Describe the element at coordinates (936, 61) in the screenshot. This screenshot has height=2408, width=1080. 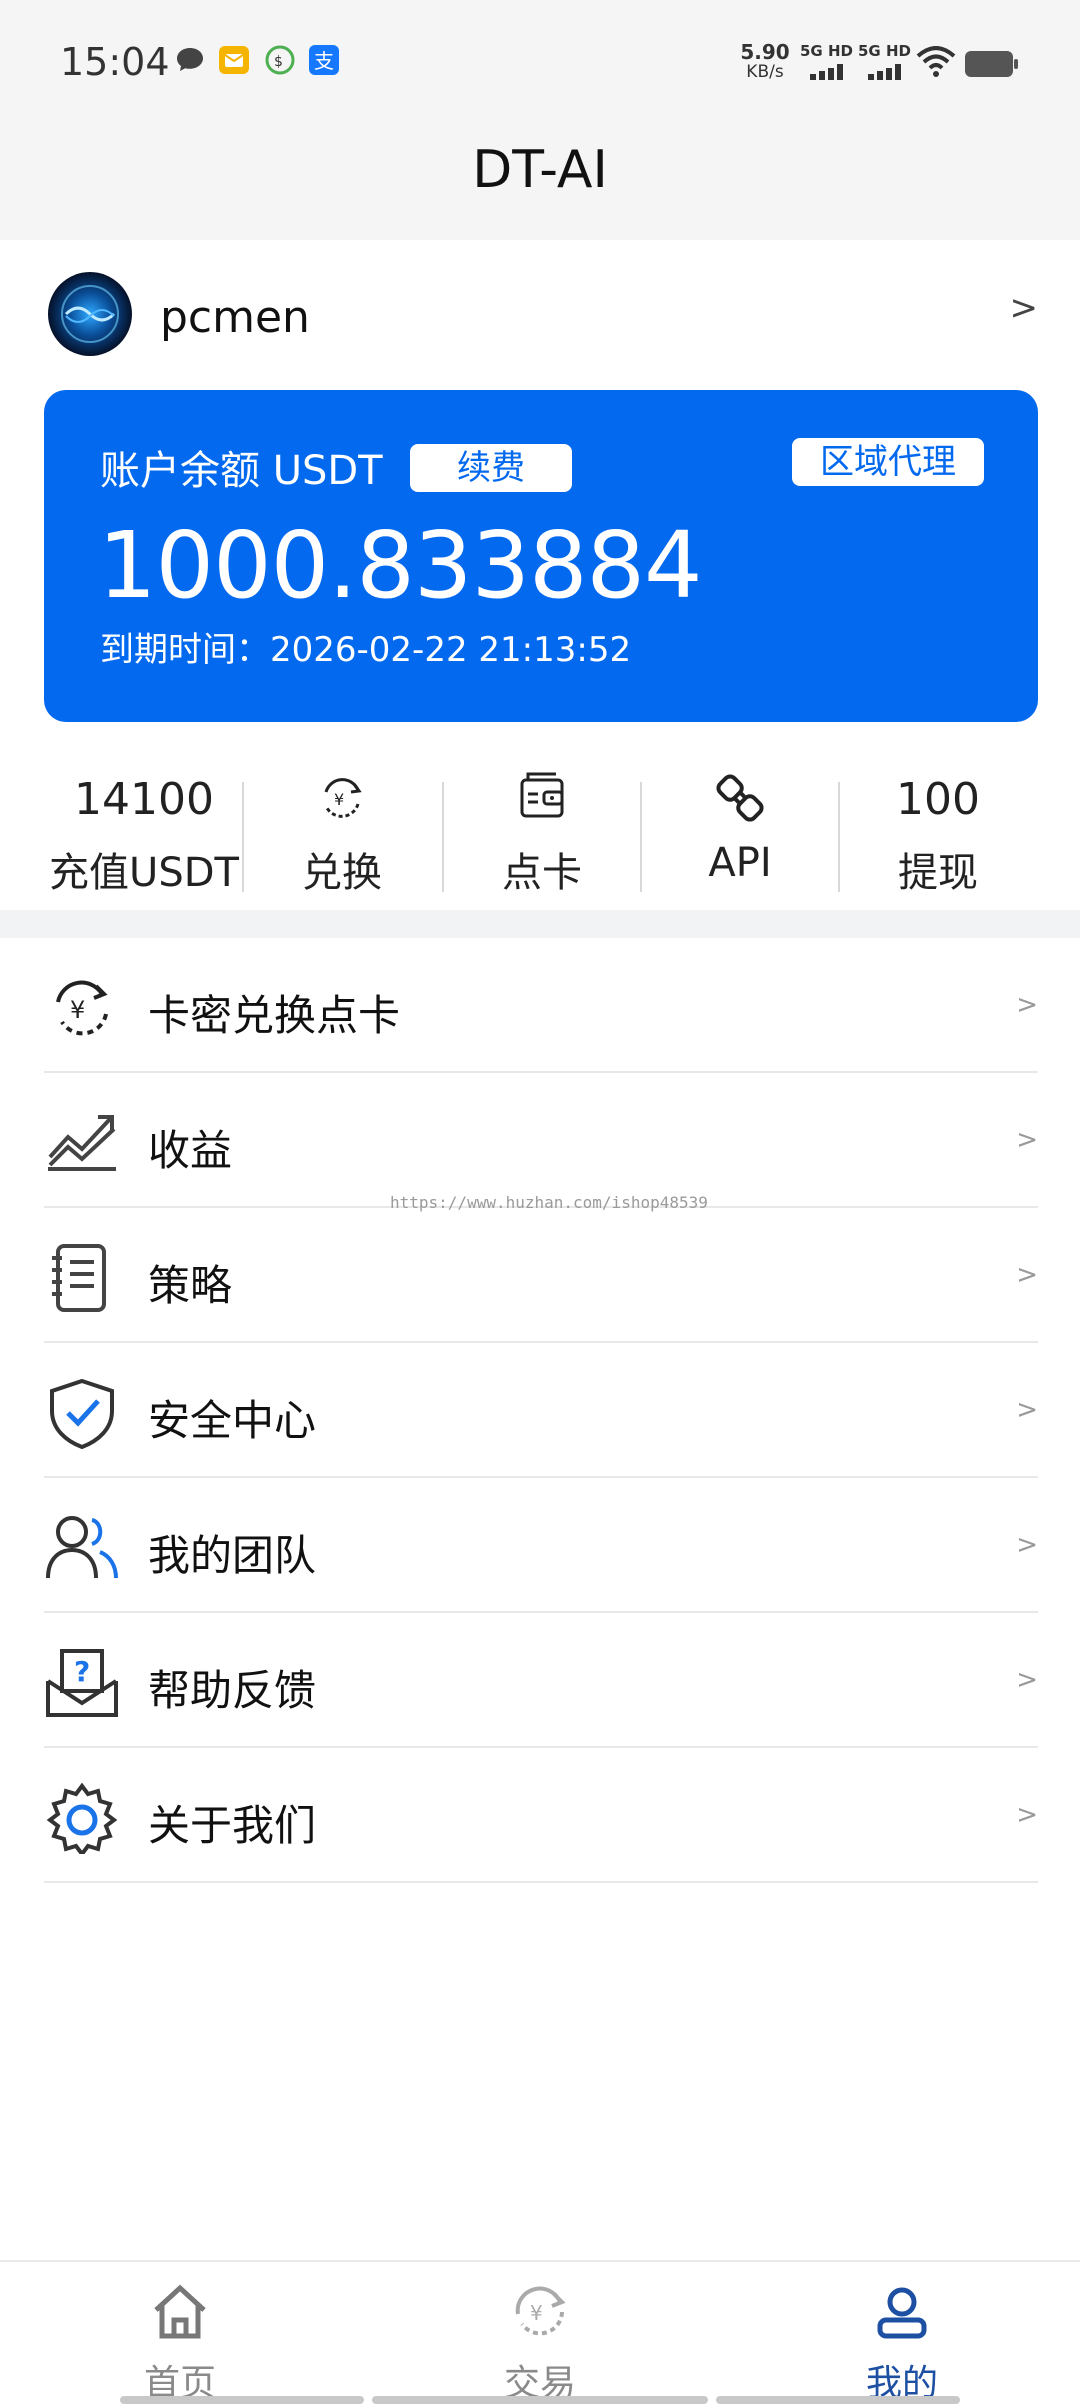
I see `wifi-icon` at that location.